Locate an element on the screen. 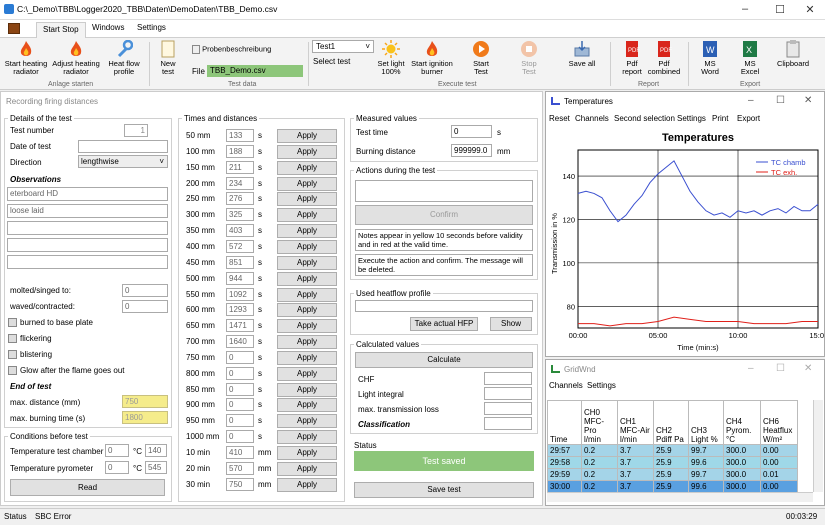  tab-settings: Settings is located at coordinates (151, 27).